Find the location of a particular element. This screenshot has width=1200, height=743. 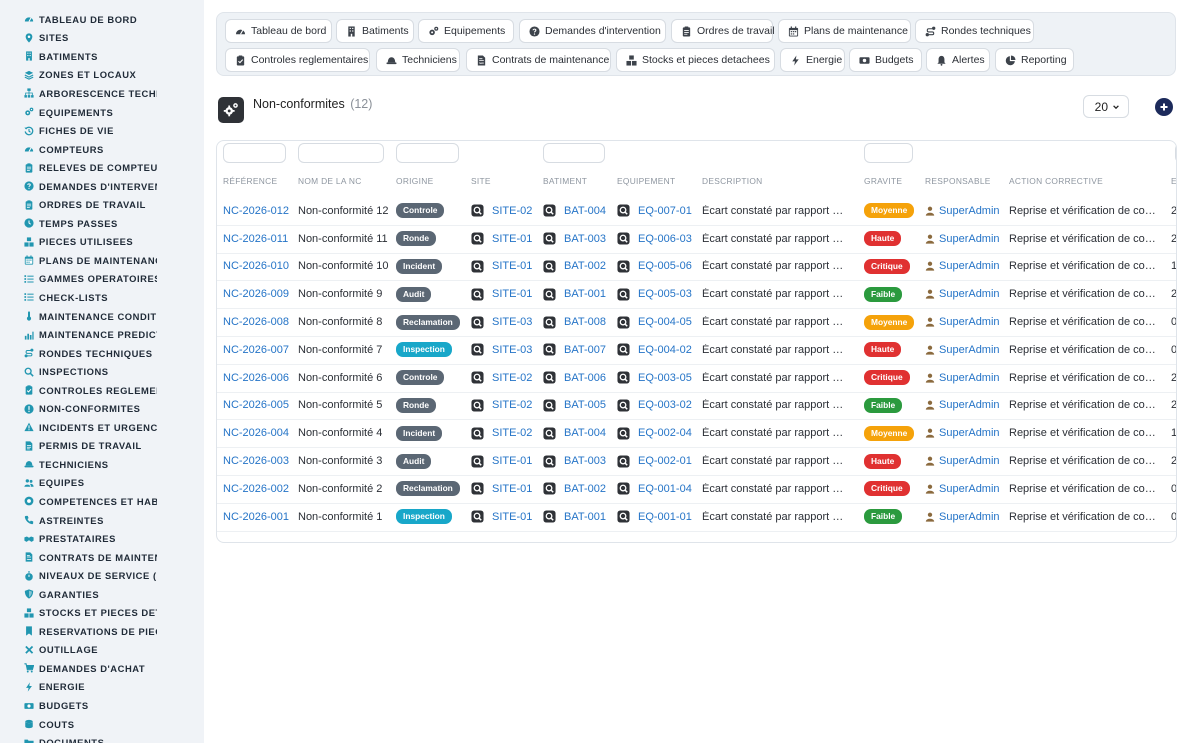

sidebar-item-releves-de-compteurs: RELEVES DE COMPTEURS is located at coordinates (102, 167).